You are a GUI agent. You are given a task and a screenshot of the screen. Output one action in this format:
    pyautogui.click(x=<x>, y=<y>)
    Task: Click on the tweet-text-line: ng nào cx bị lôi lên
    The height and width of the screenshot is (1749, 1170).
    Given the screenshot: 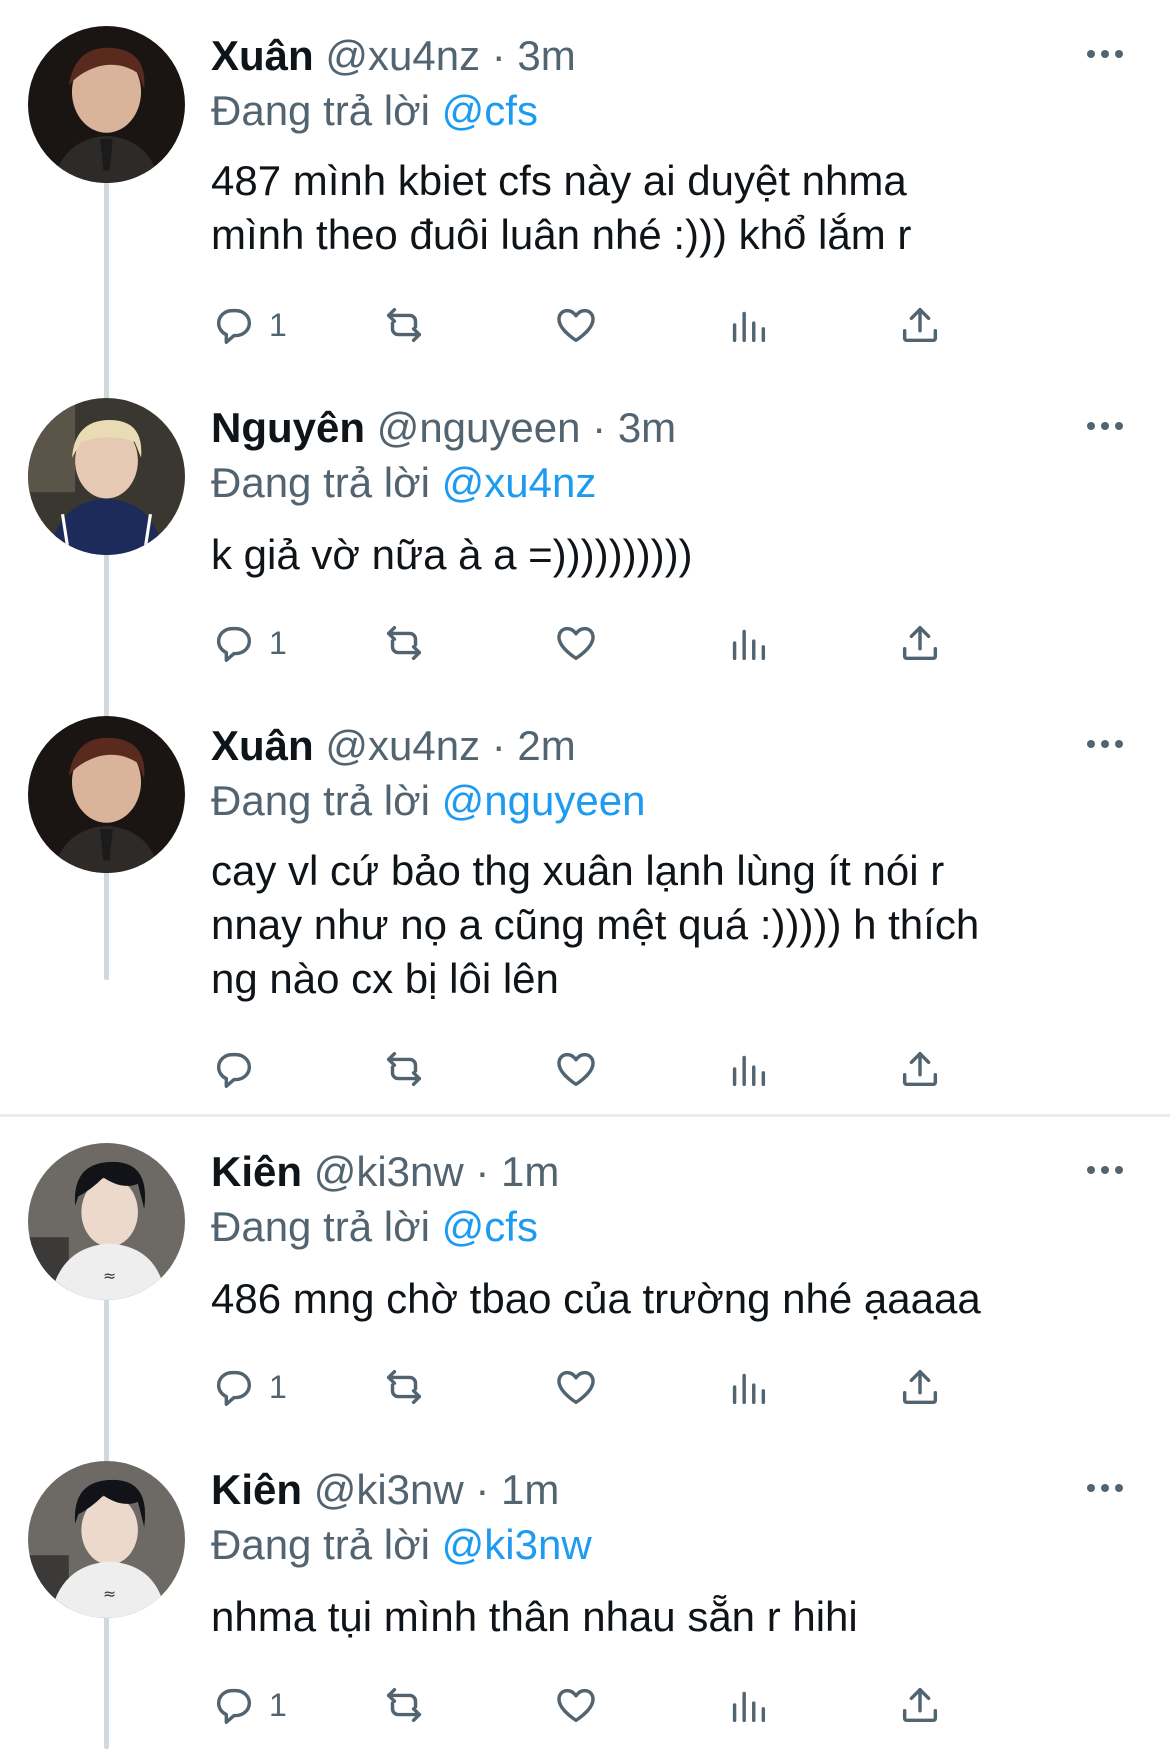 What is the action you would take?
    pyautogui.click(x=385, y=978)
    